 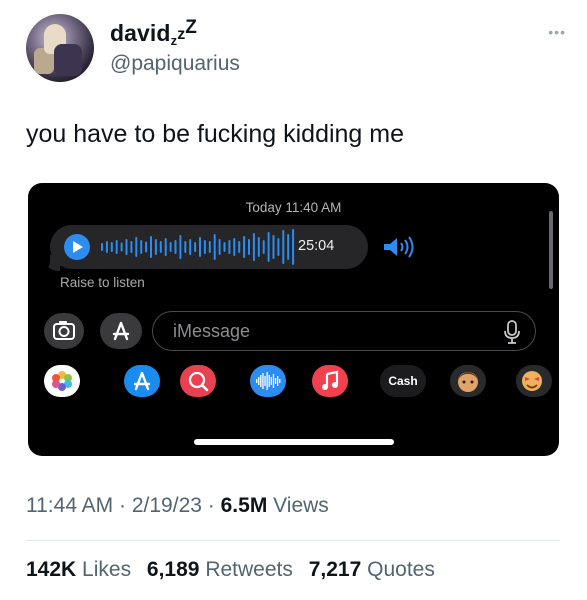 I want to click on memoji-app-icon, so click(x=468, y=381).